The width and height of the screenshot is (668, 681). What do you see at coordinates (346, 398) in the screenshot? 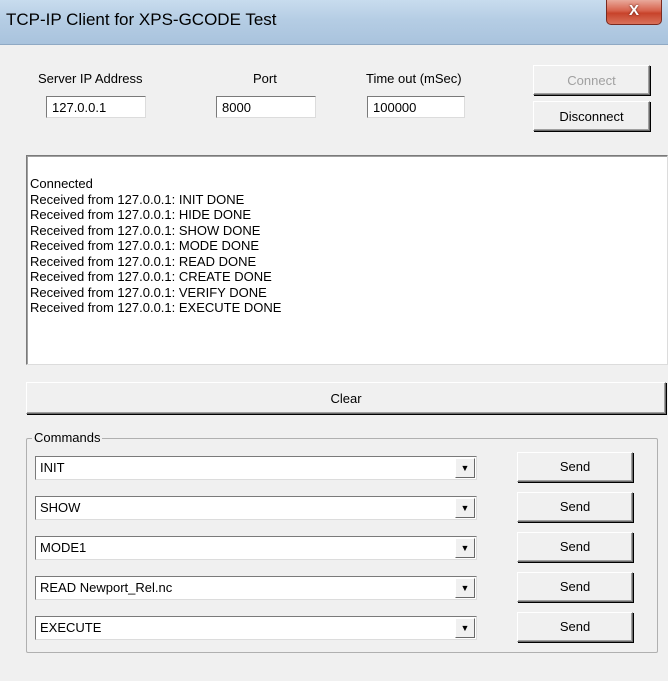
I see `clear-button: Clear` at bounding box center [346, 398].